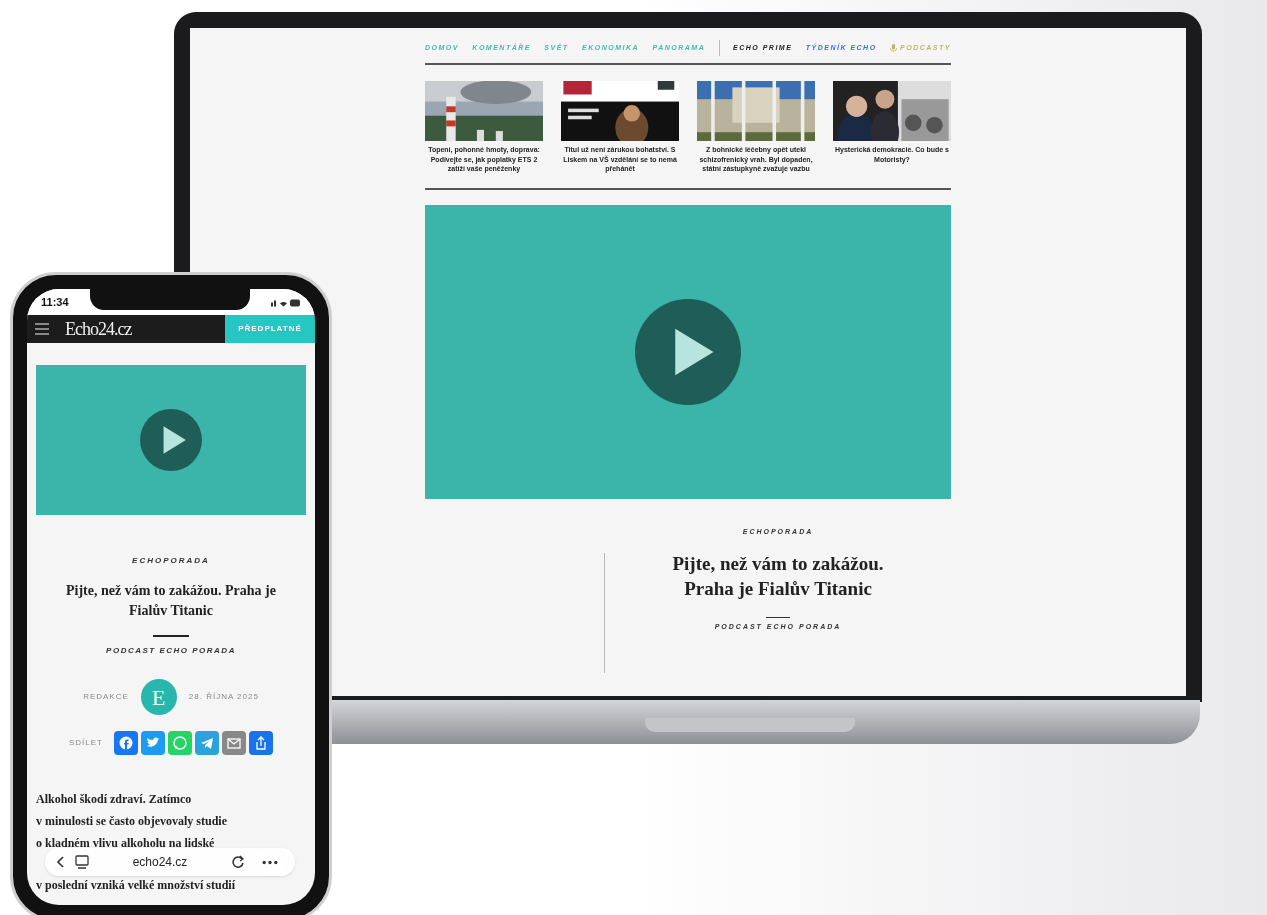 Image resolution: width=1267 pixels, height=915 pixels. Describe the element at coordinates (60, 862) in the screenshot. I see `back-icon` at that location.